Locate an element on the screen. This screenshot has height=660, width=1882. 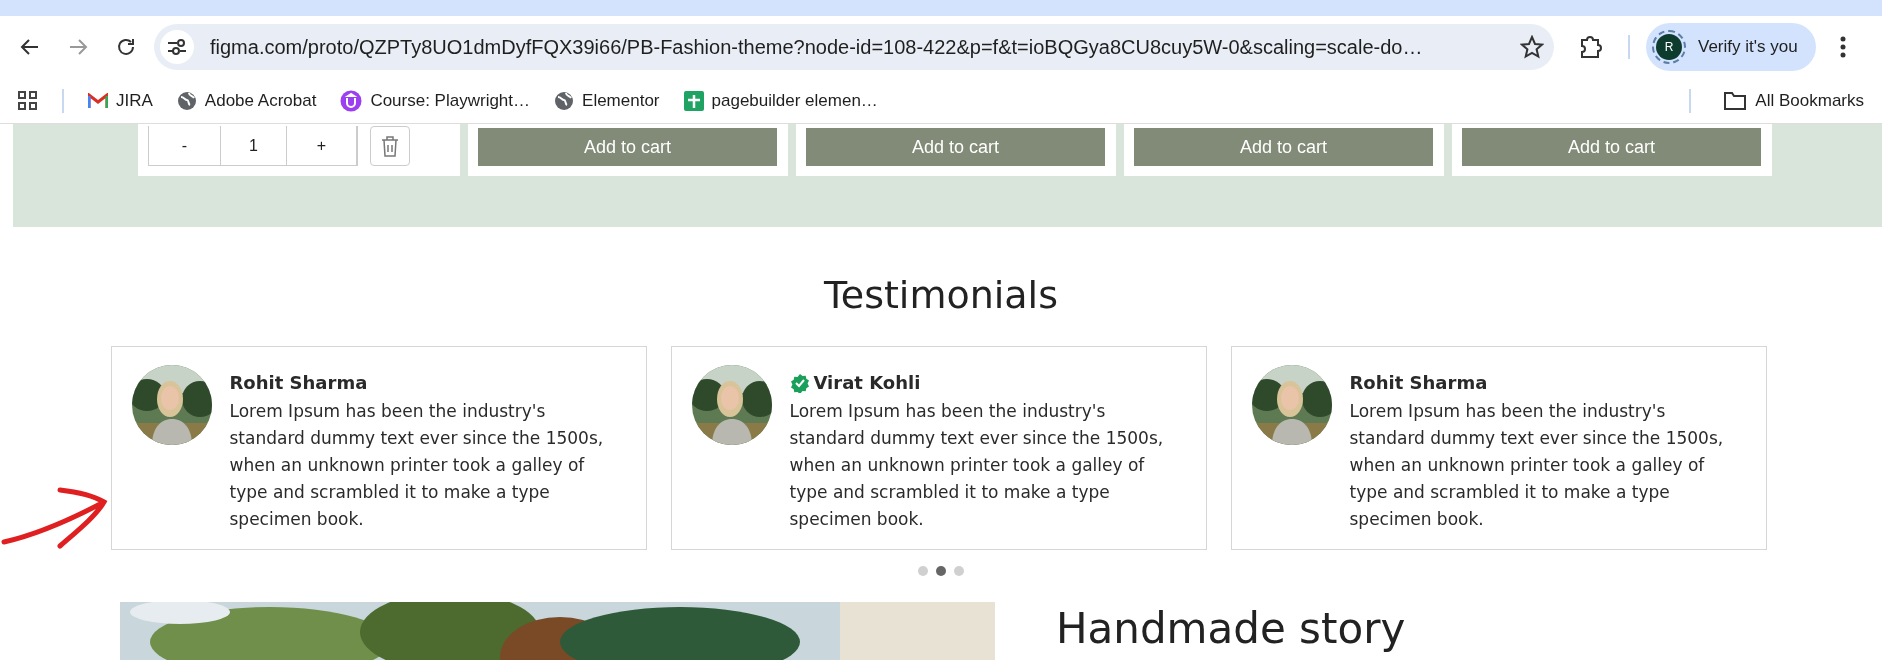
bookmark-star-icon is located at coordinates (1532, 47).